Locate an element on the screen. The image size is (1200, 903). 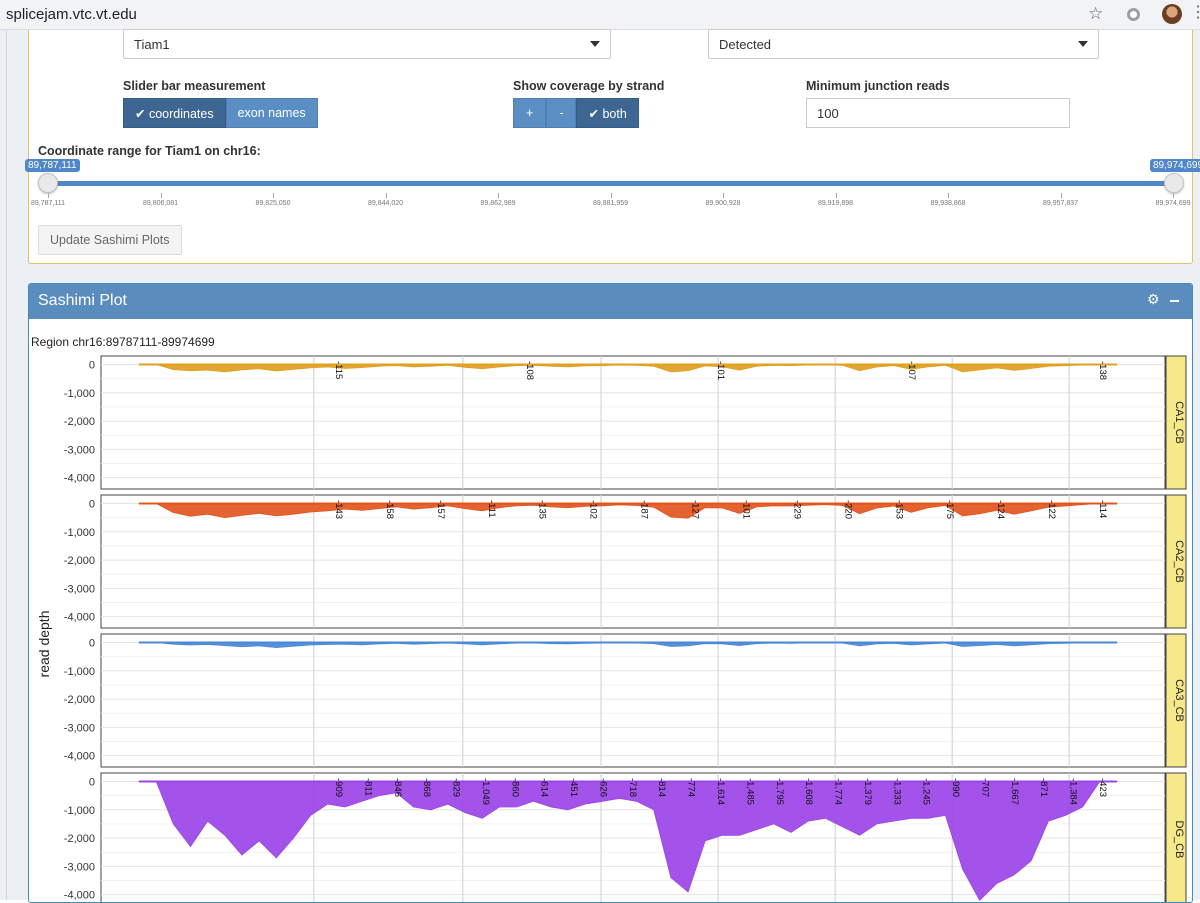
range-slider-track is located at coordinates (610, 183).